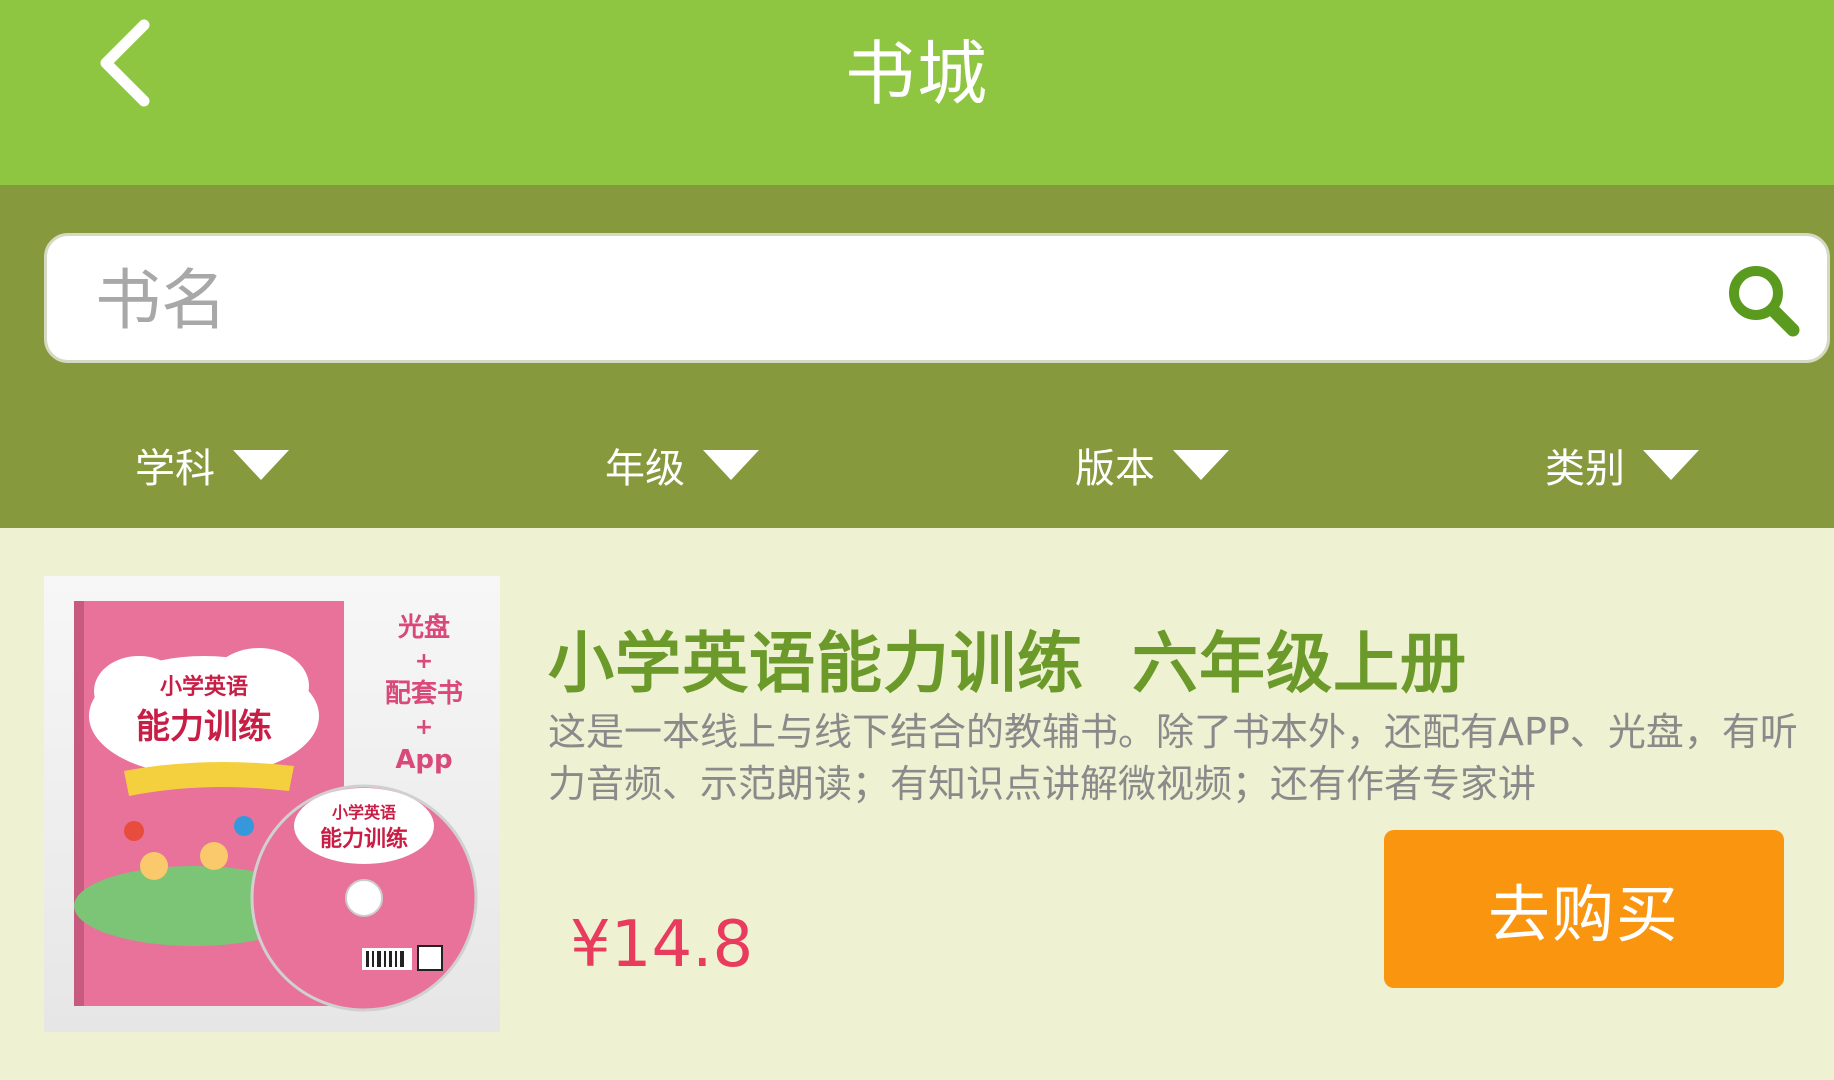 The image size is (1834, 1080). Describe the element at coordinates (1585, 469) in the screenshot. I see `filter-label: 类别` at that location.